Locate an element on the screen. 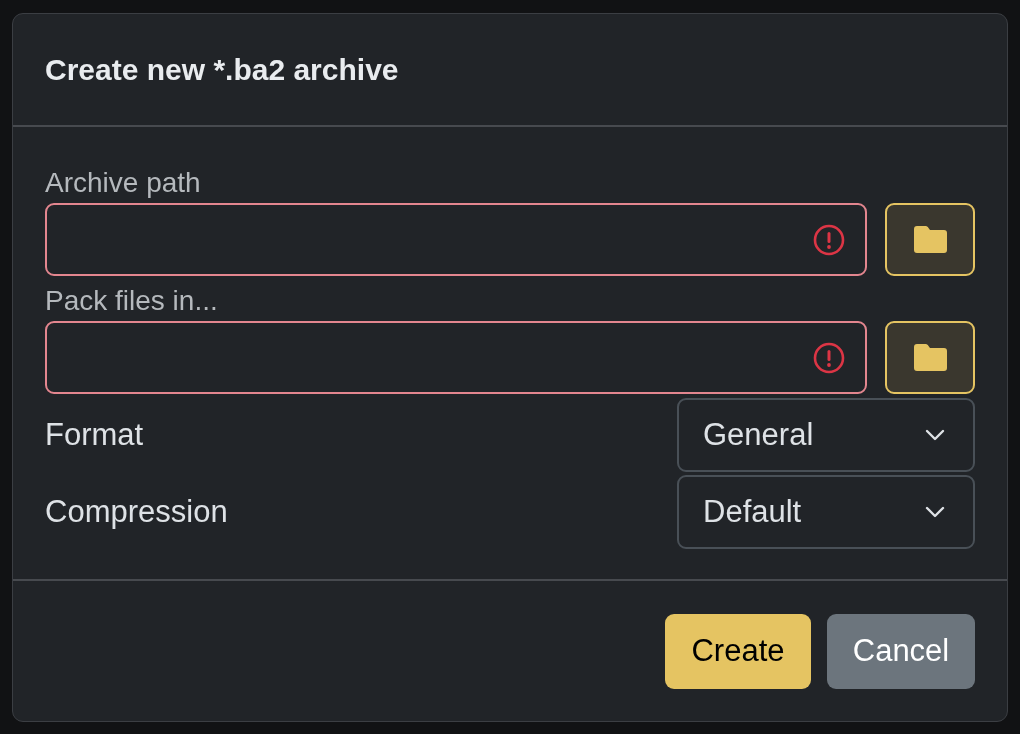 Image resolution: width=1020 pixels, height=734 pixels. field-label: Format is located at coordinates (94, 434).